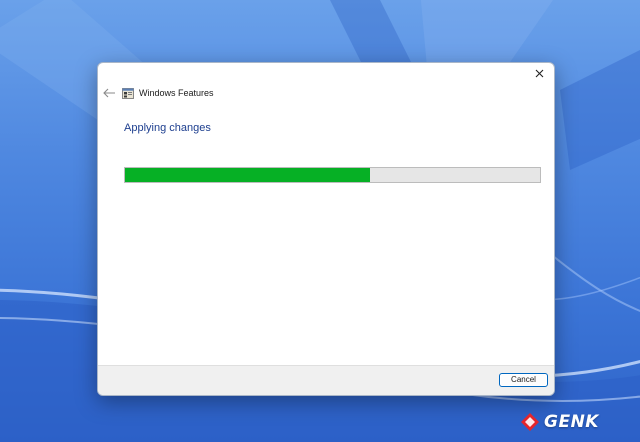  Describe the element at coordinates (109, 93) in the screenshot. I see `back-arrow-icon` at that location.